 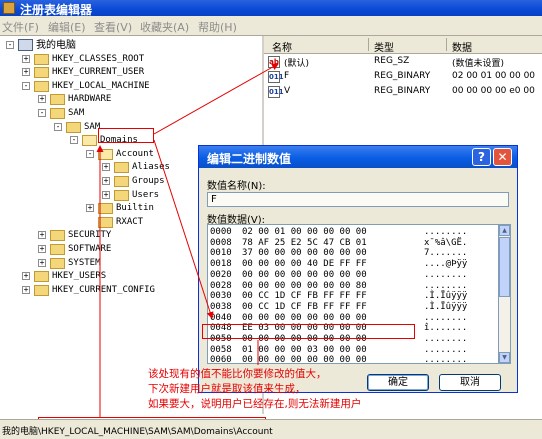 I want to click on hex-bytes: 37 00 00 00 00 00 00 00, so click(x=304, y=253).